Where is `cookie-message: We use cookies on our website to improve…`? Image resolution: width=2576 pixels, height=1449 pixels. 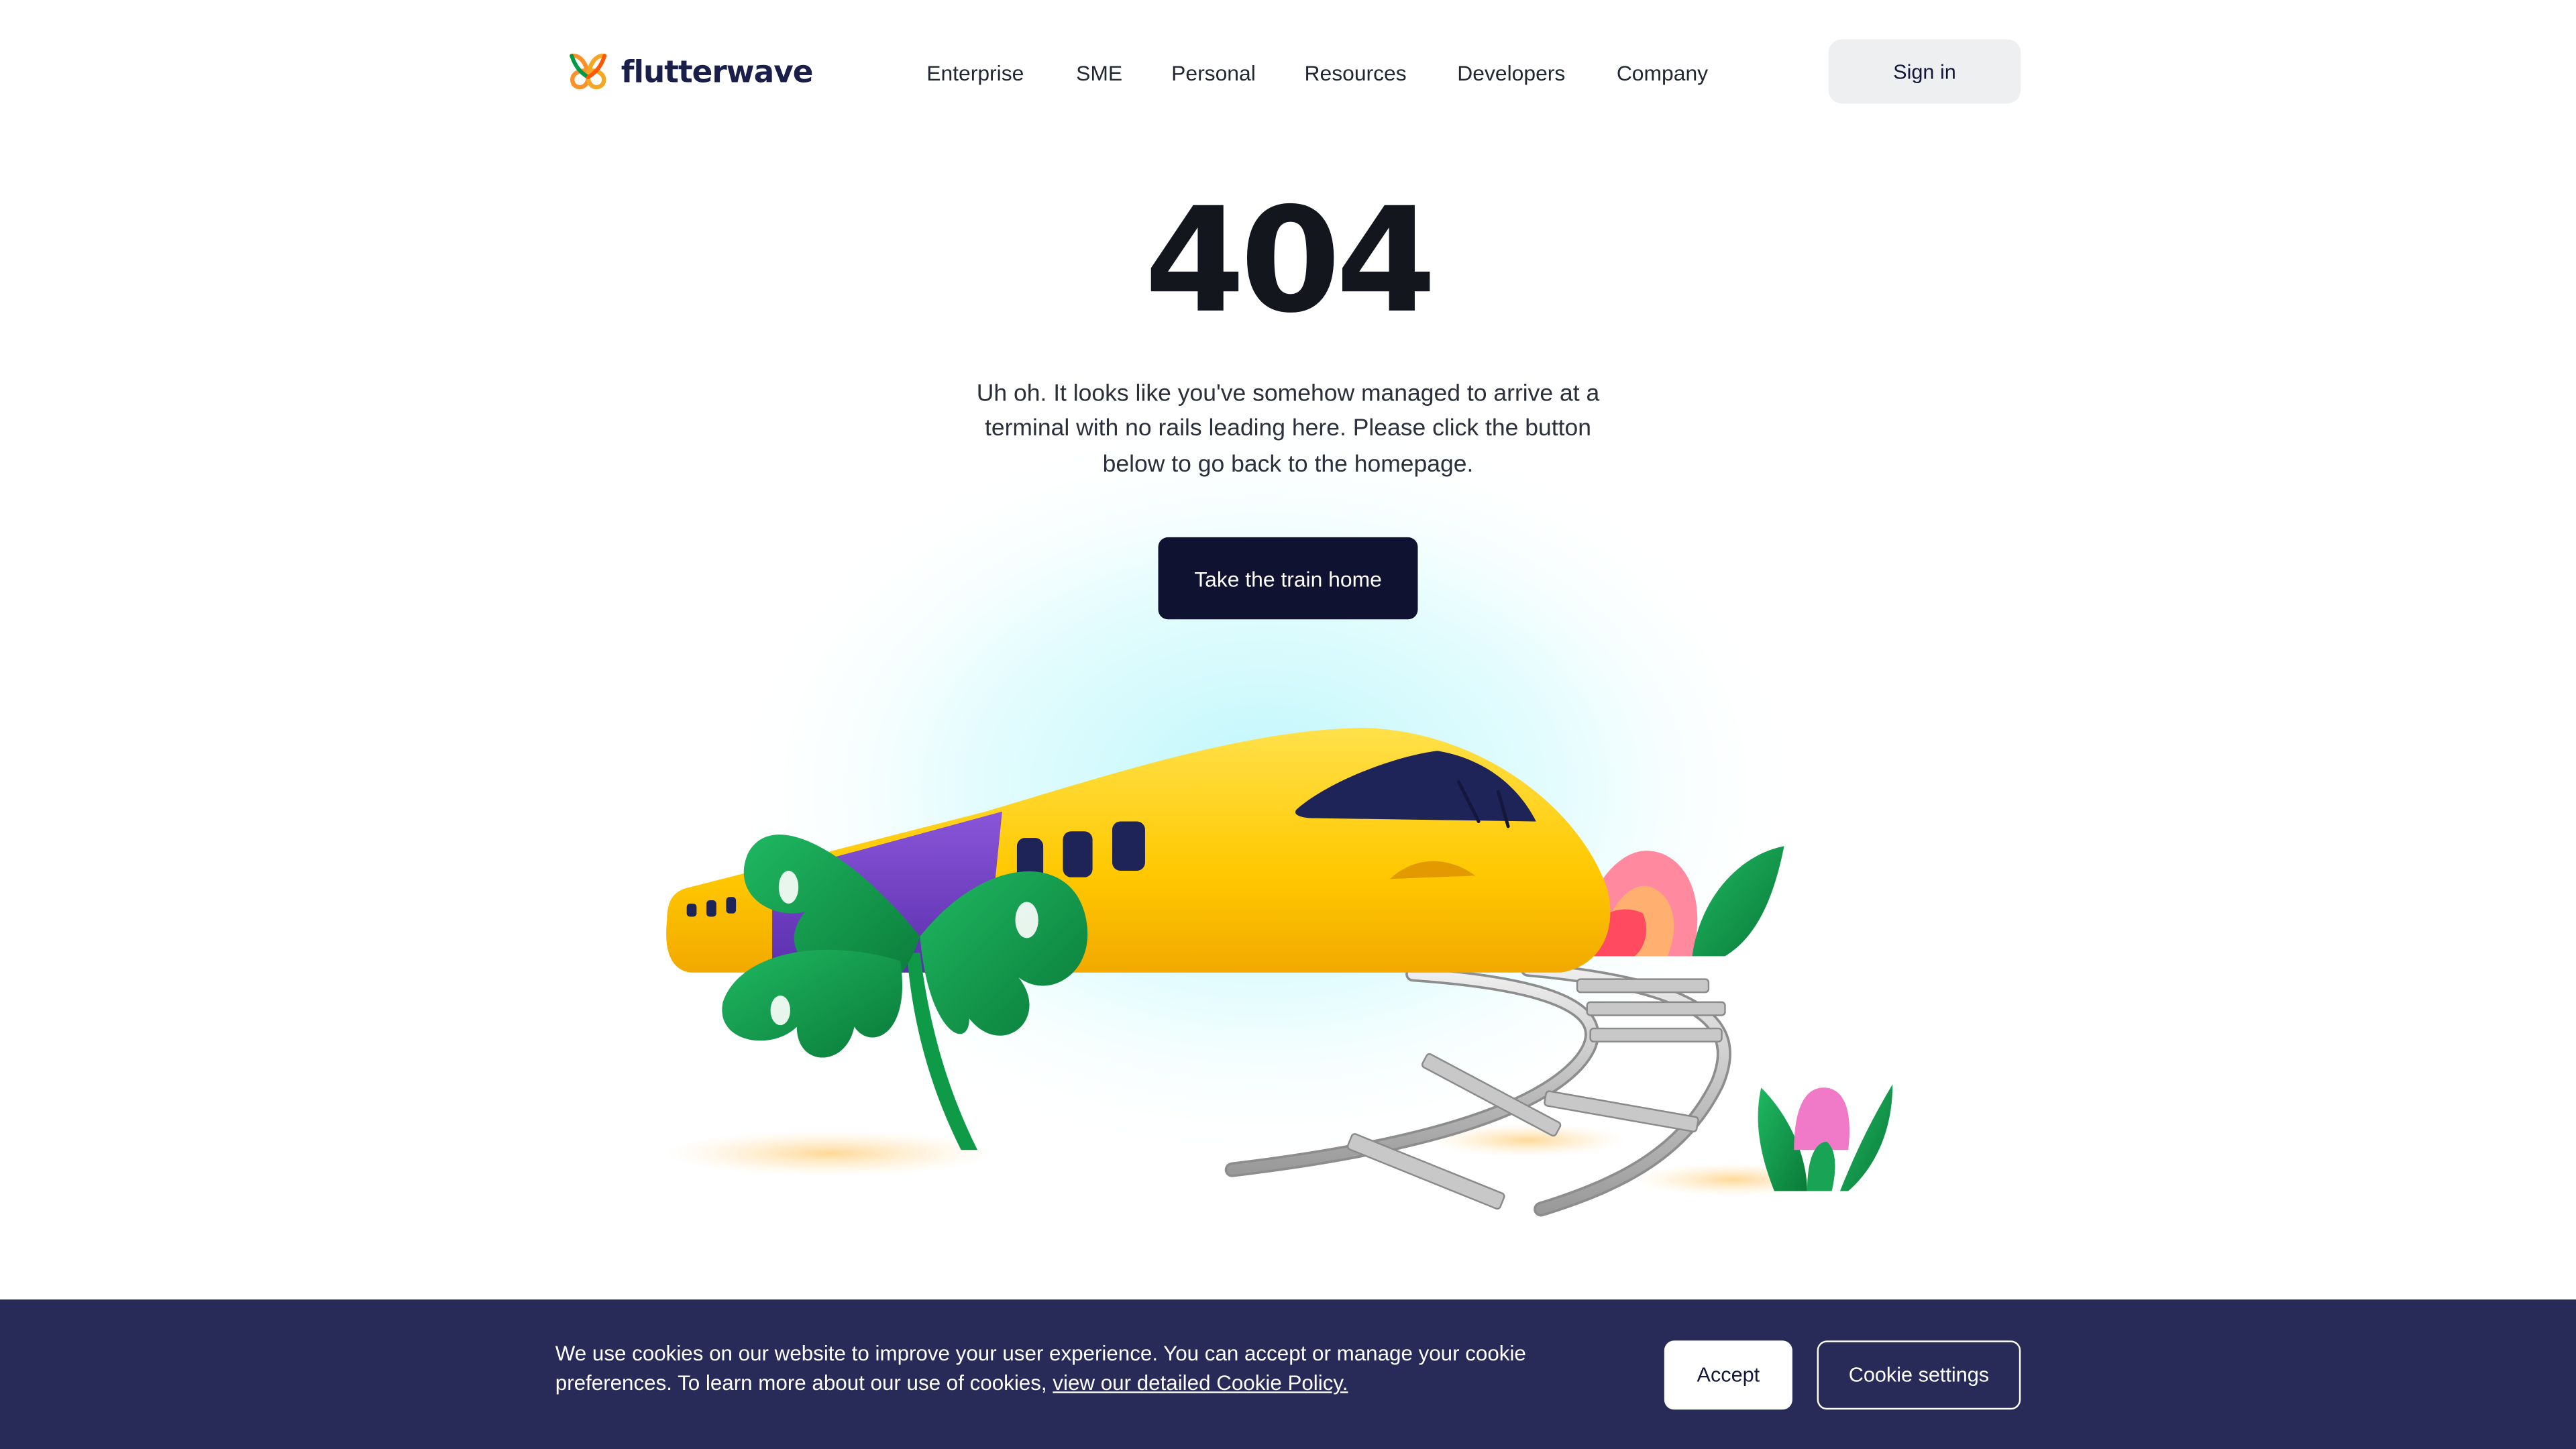
cookie-message: We use cookies on our website to improve… is located at coordinates (1040, 1367).